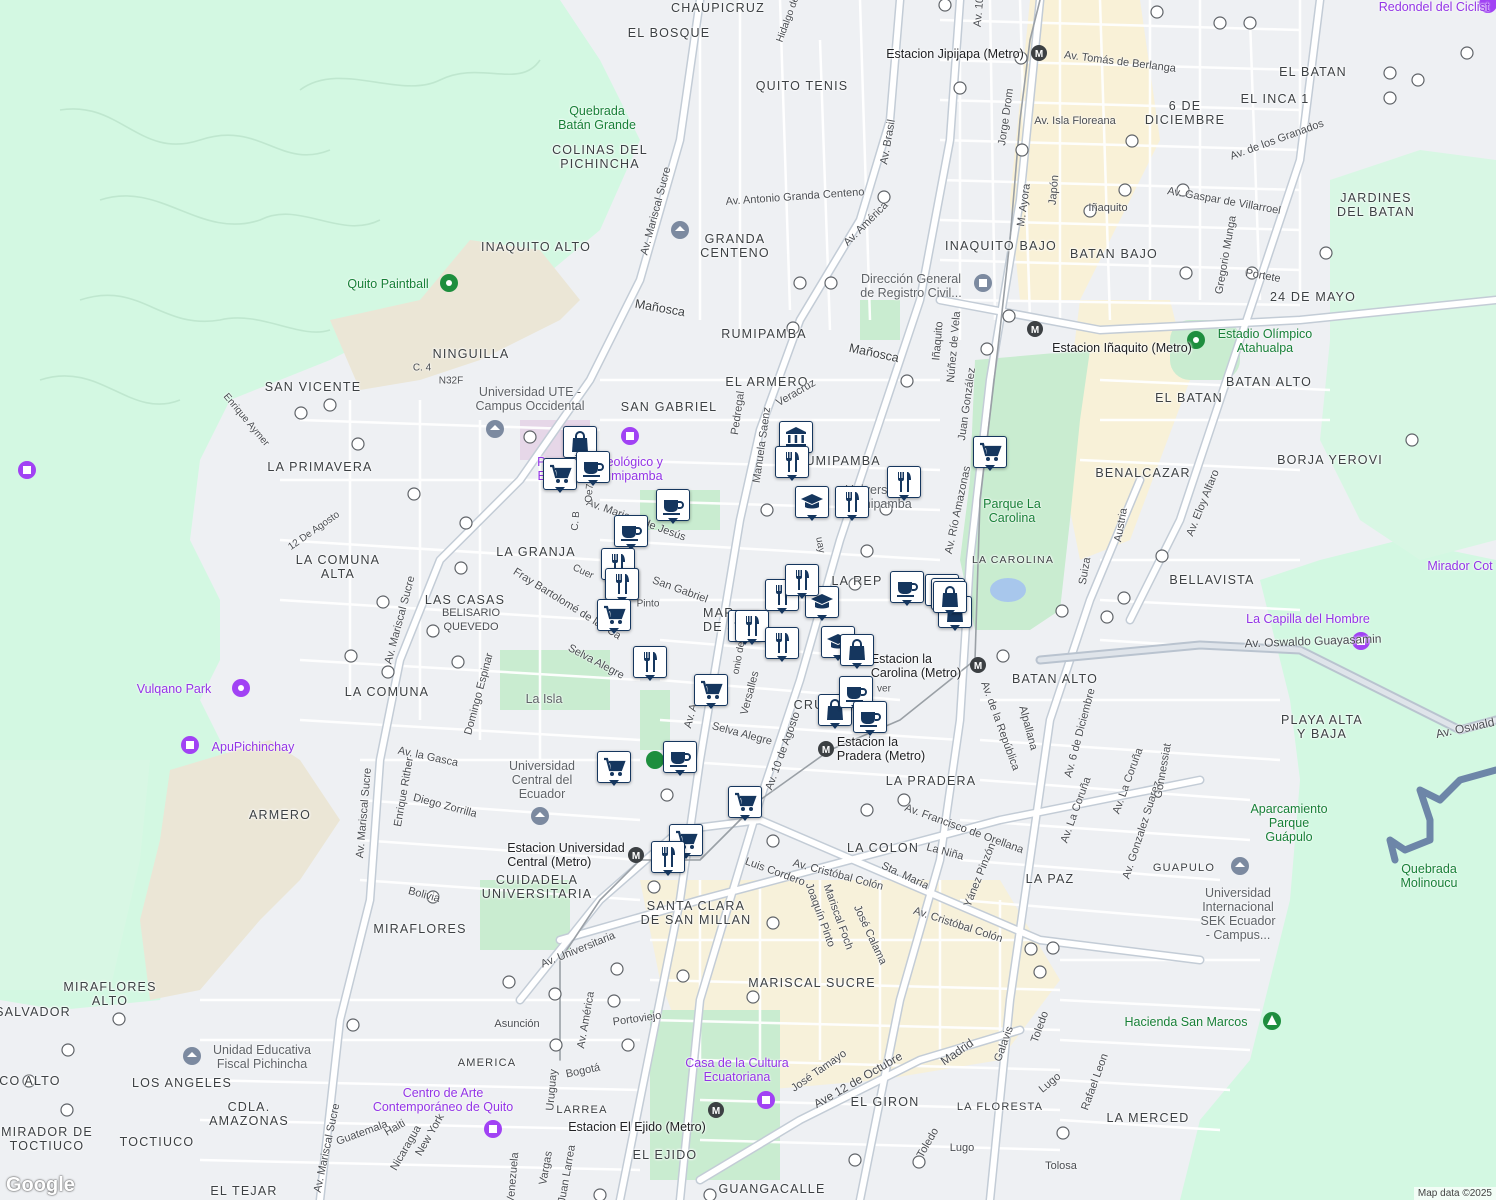 Image resolution: width=1496 pixels, height=1200 pixels. What do you see at coordinates (40, 1185) in the screenshot?
I see `google-logo: Google` at bounding box center [40, 1185].